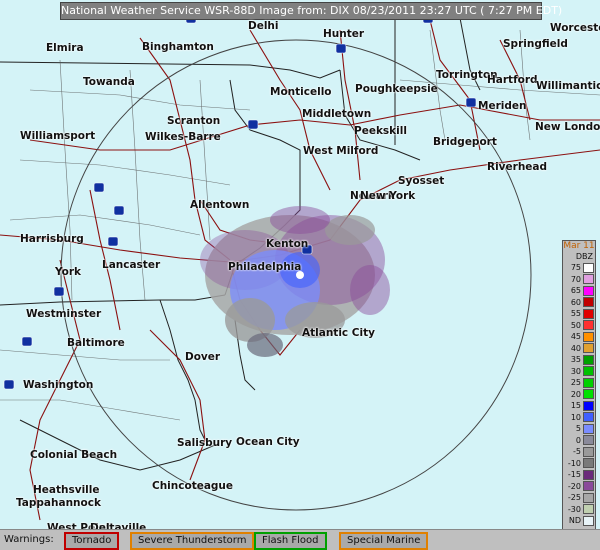  Describe the element at coordinates (512, 80) in the screenshot. I see `place-label: Hartford` at that location.